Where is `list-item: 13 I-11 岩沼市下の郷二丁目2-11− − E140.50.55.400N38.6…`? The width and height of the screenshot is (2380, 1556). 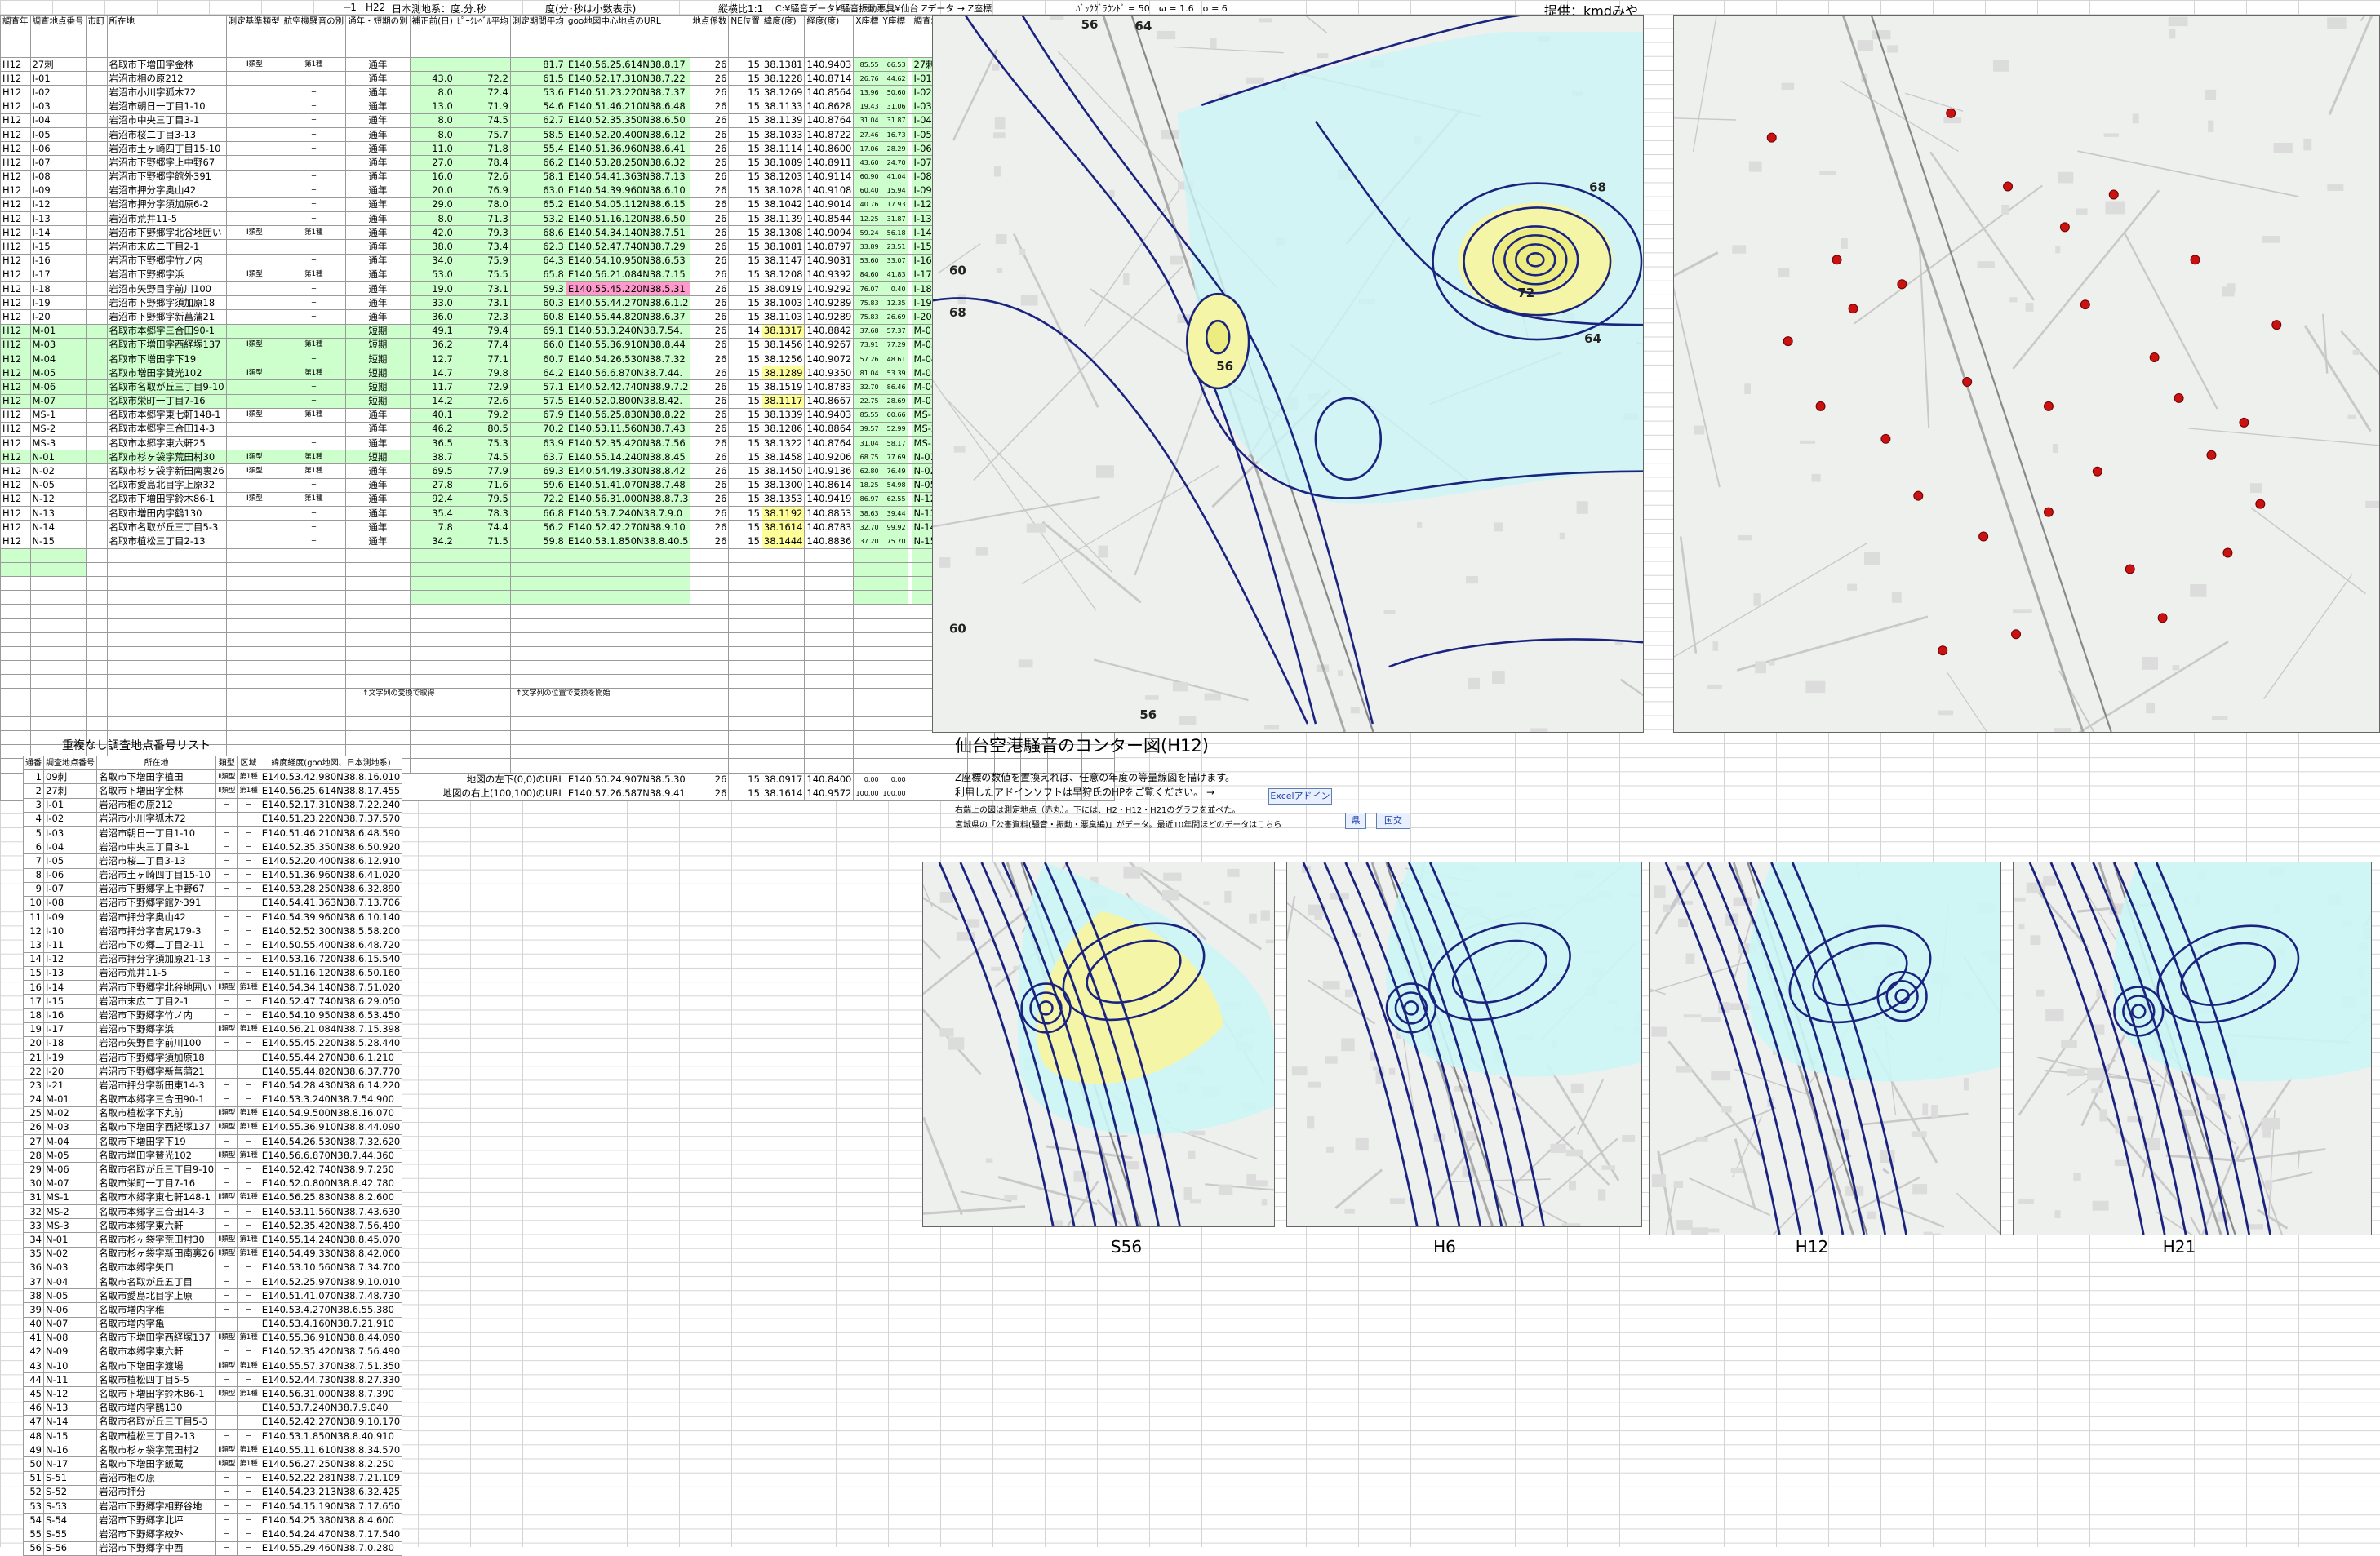
list-item: 13 I-11 岩沼市下の郷二丁目2-11− − E140.50.55.400N38.6… is located at coordinates (213, 945).